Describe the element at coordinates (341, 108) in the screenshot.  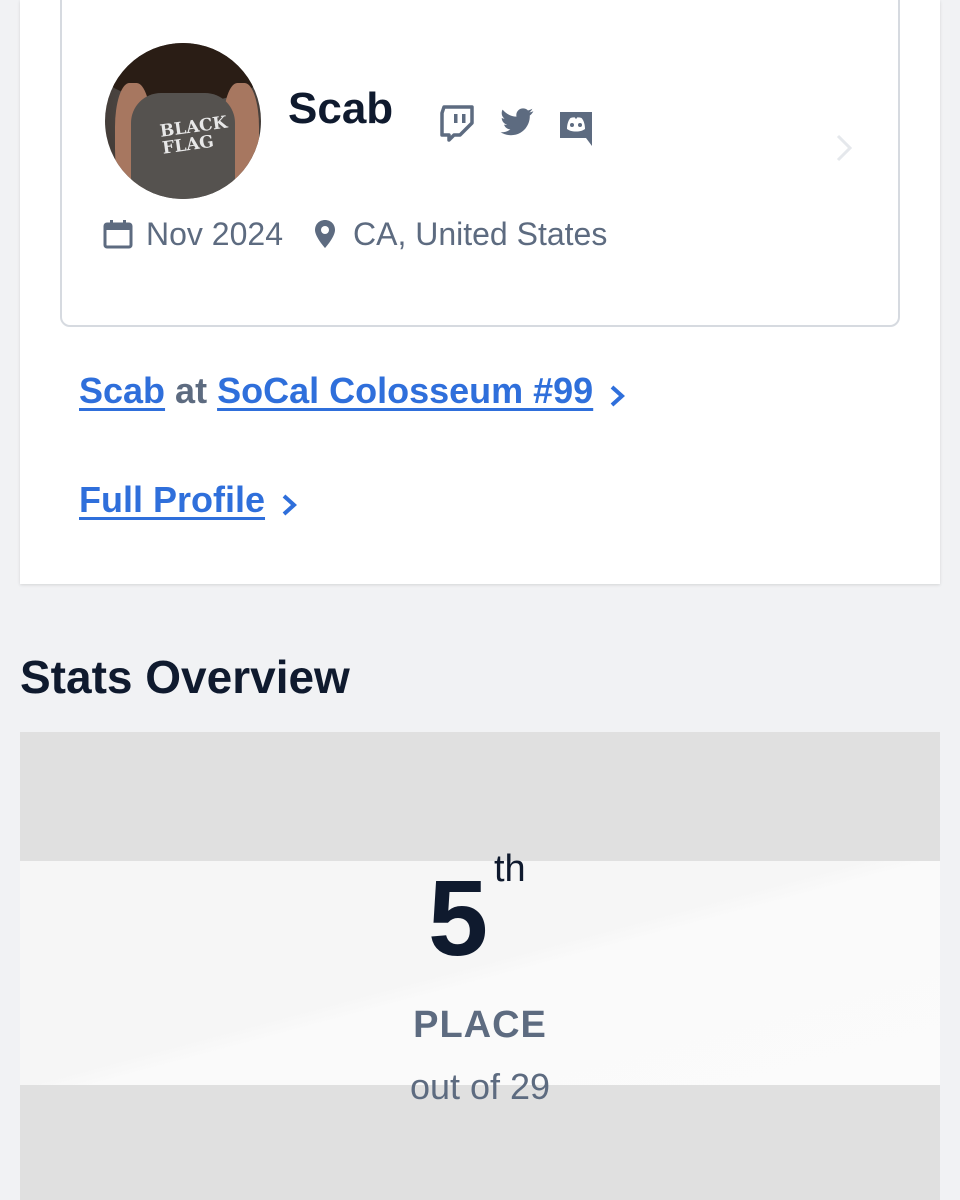
I see `player-name: Scab` at that location.